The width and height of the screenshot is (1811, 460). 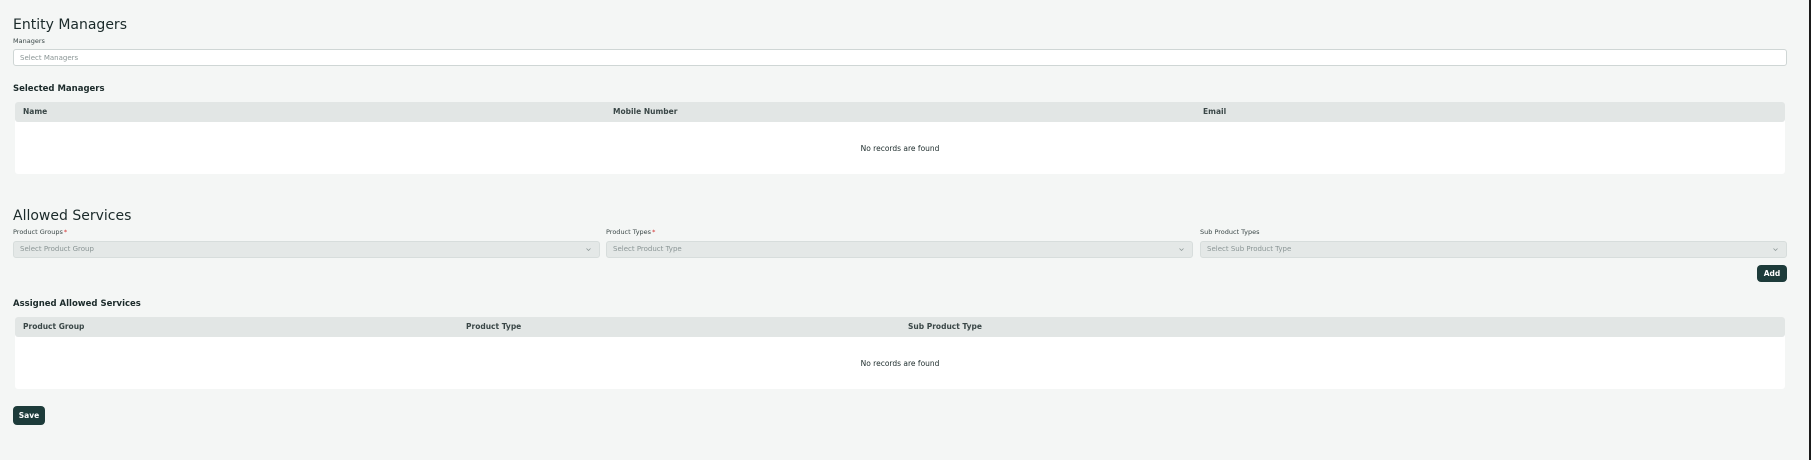 I want to click on entity-managers-title: Entity Managers, so click(x=70, y=25).